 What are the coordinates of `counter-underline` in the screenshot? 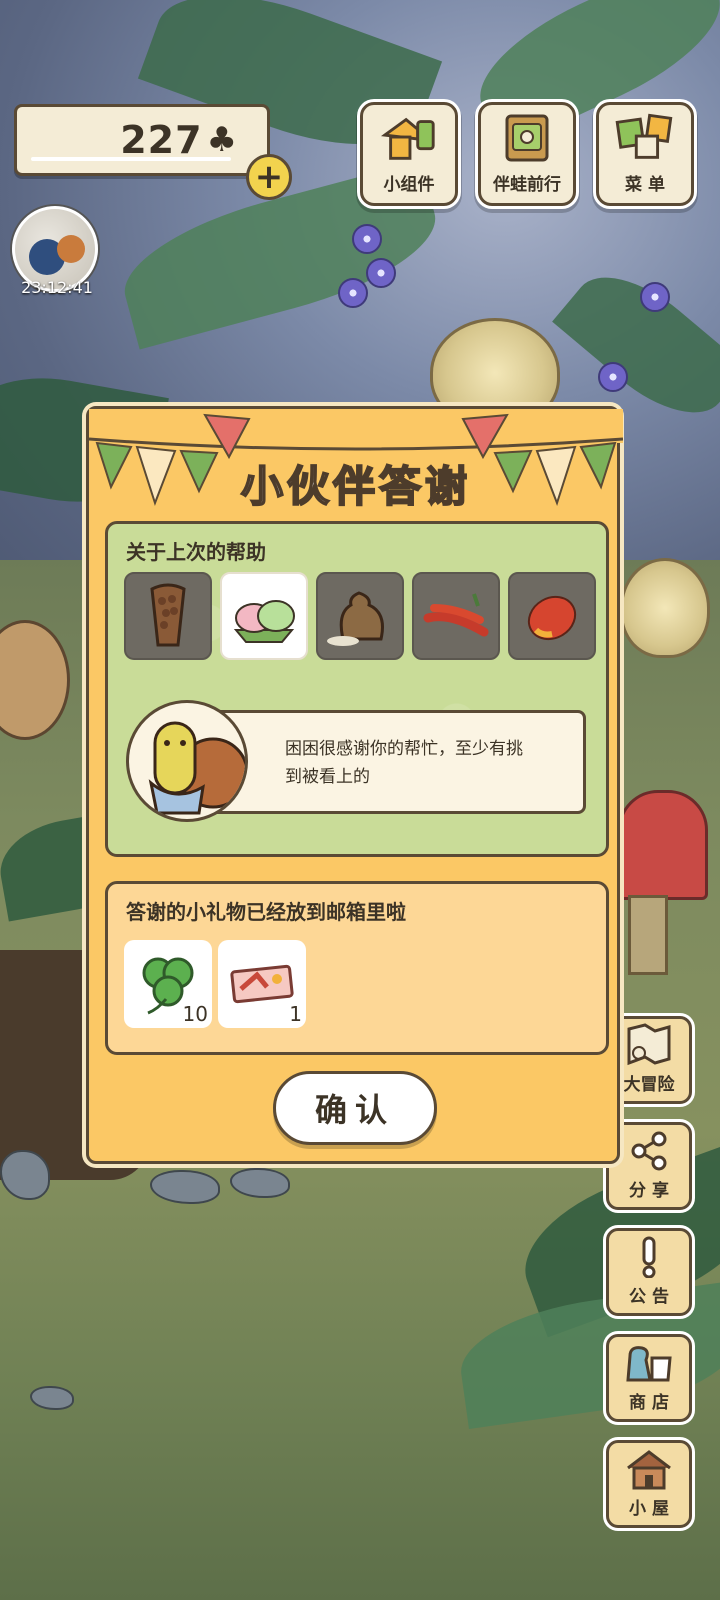 It's located at (131, 159).